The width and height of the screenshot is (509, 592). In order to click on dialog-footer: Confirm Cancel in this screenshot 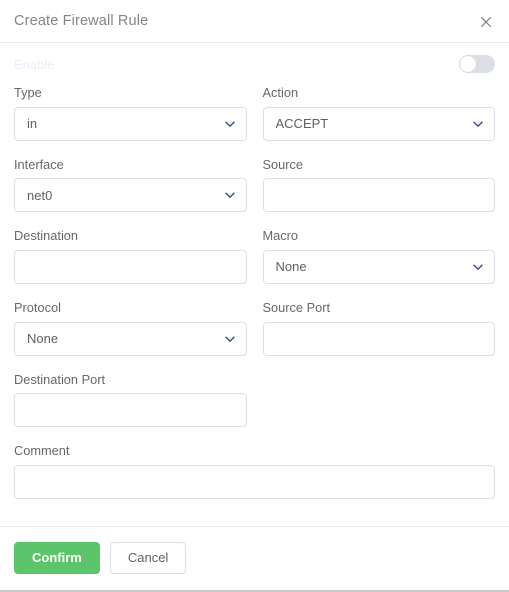, I will do `click(254, 557)`.